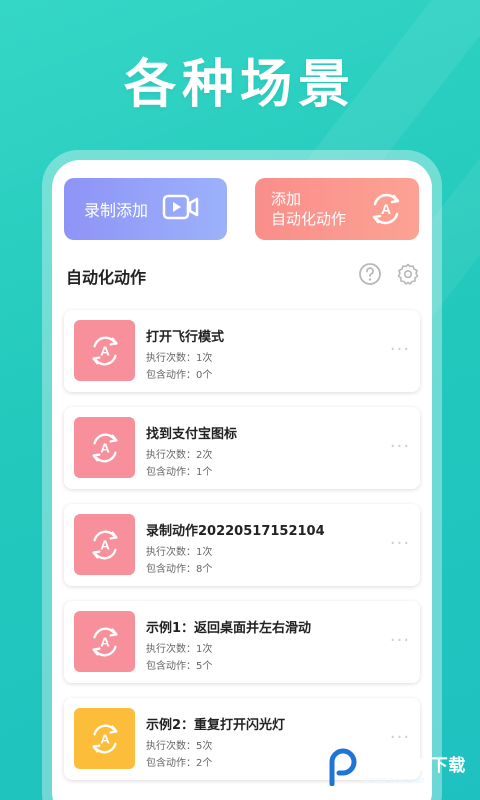 This screenshot has height=800, width=480. Describe the element at coordinates (239, 85) in the screenshot. I see `hero-title: 各种场景` at that location.